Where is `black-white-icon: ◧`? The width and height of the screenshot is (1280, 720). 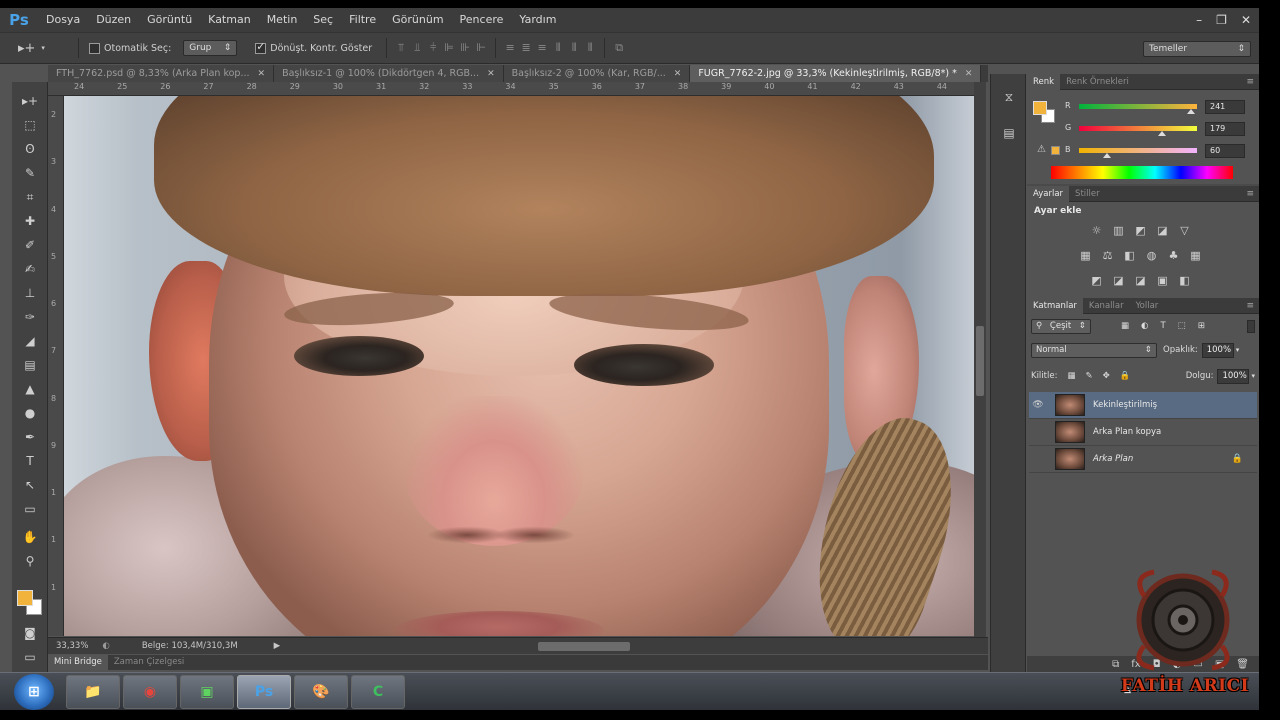 black-white-icon: ◧ is located at coordinates (1129, 255).